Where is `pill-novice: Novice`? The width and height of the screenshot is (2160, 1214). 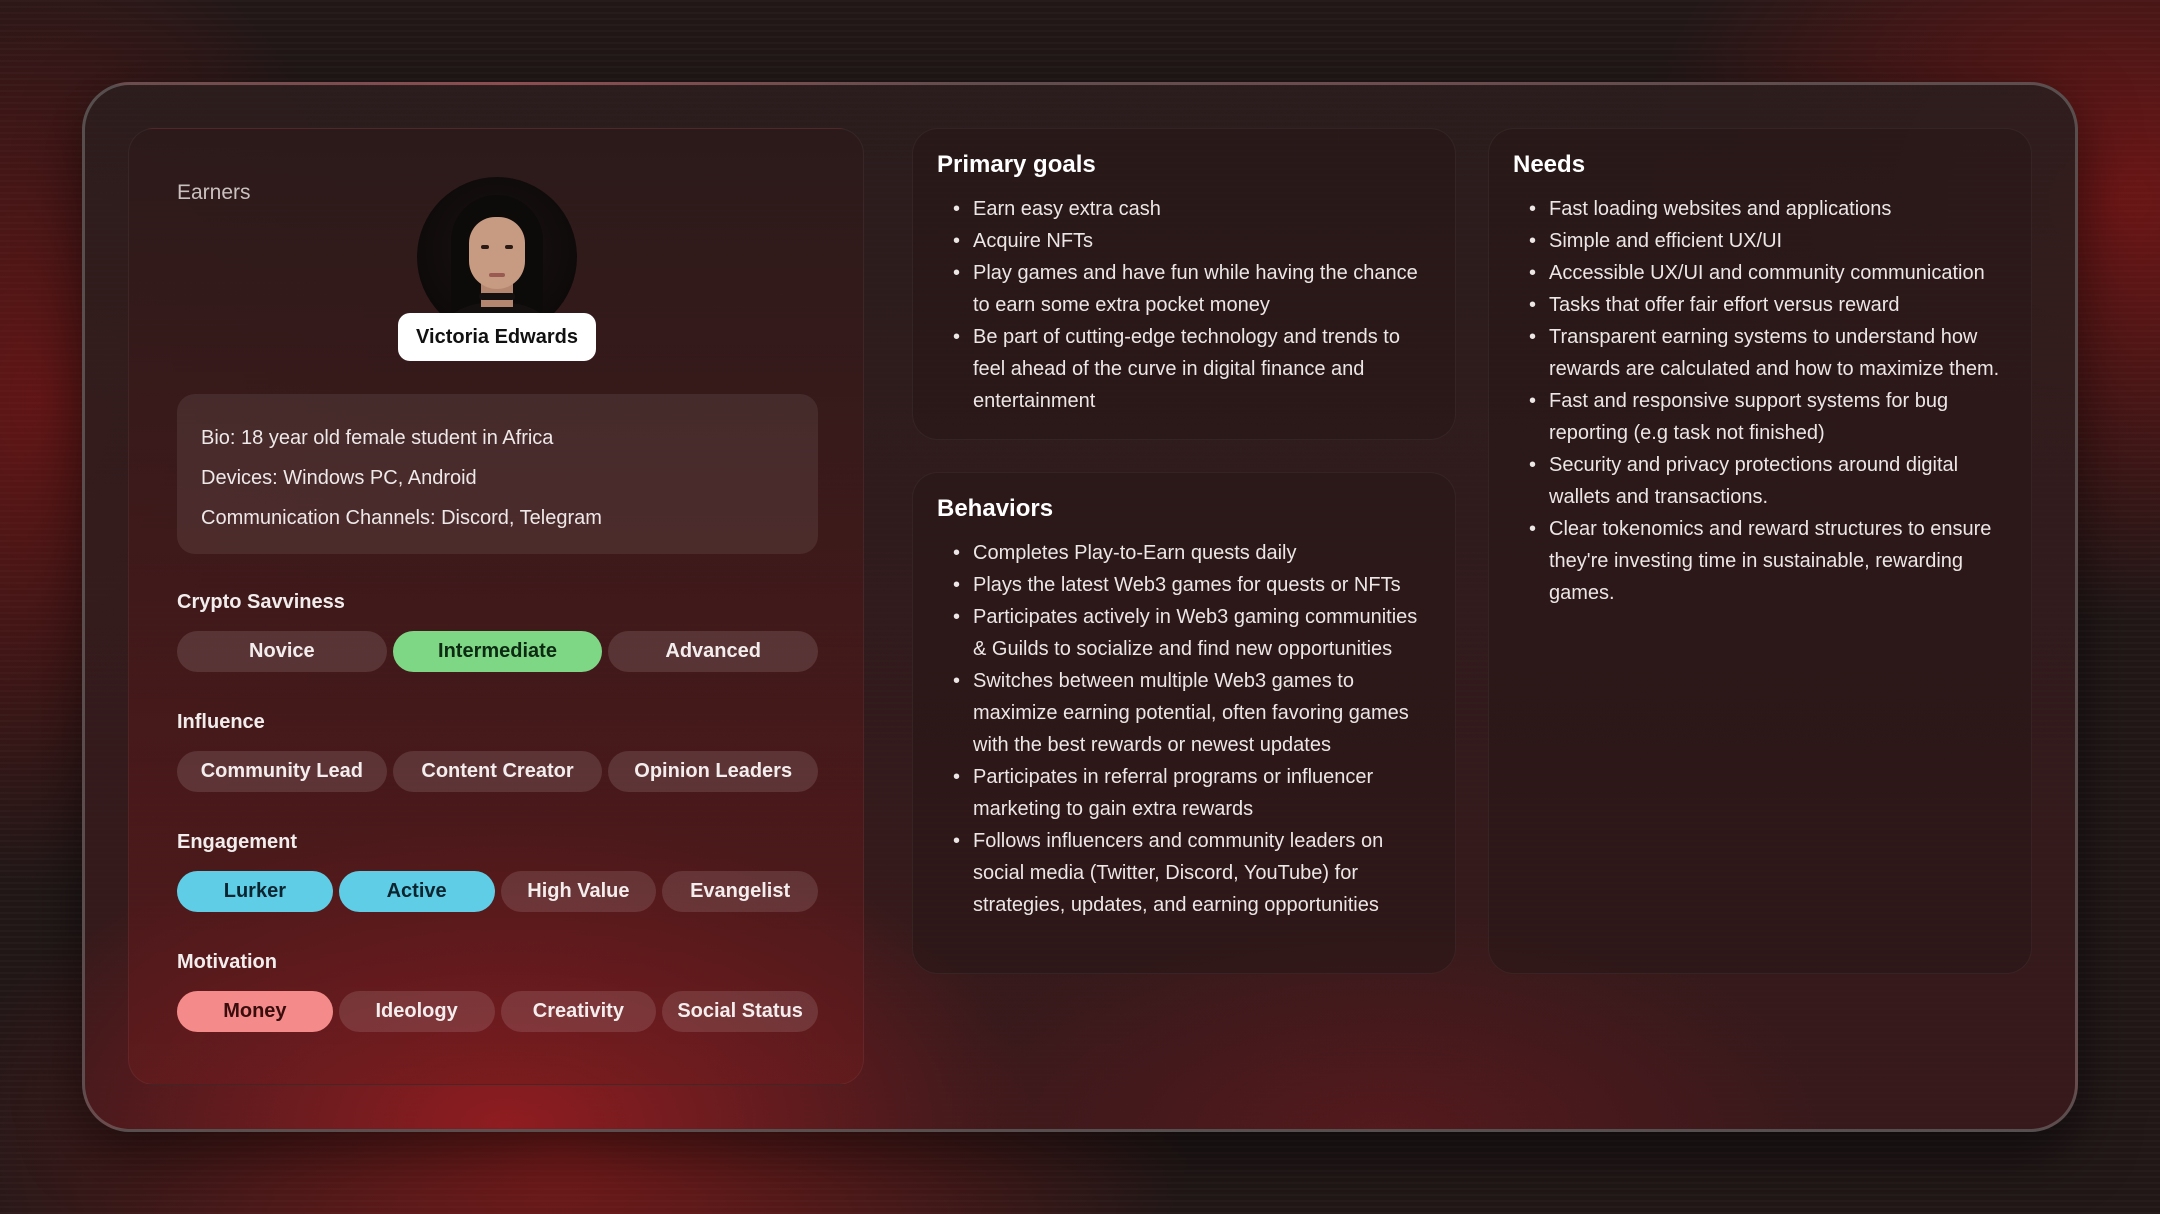
pill-novice: Novice is located at coordinates (282, 651).